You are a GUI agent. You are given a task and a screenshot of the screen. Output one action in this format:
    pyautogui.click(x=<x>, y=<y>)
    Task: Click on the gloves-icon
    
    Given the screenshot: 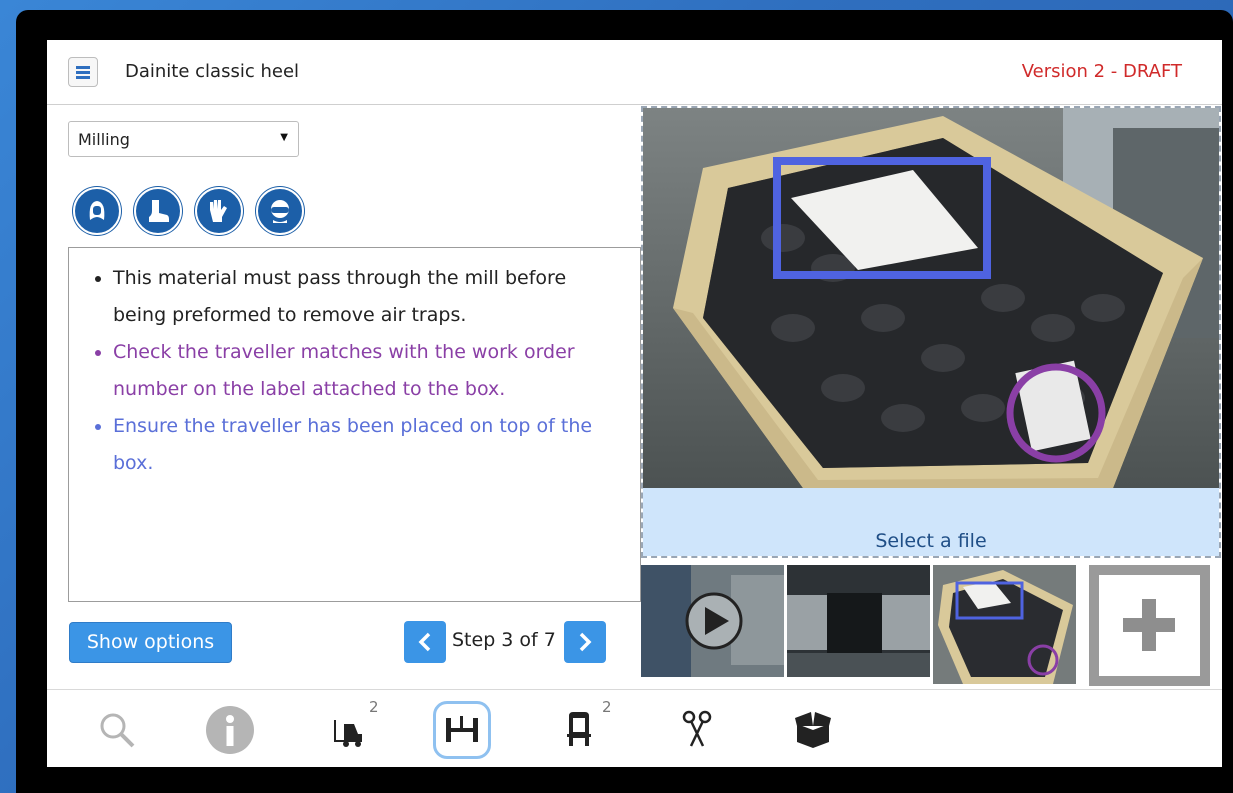 What is the action you would take?
    pyautogui.click(x=219, y=211)
    